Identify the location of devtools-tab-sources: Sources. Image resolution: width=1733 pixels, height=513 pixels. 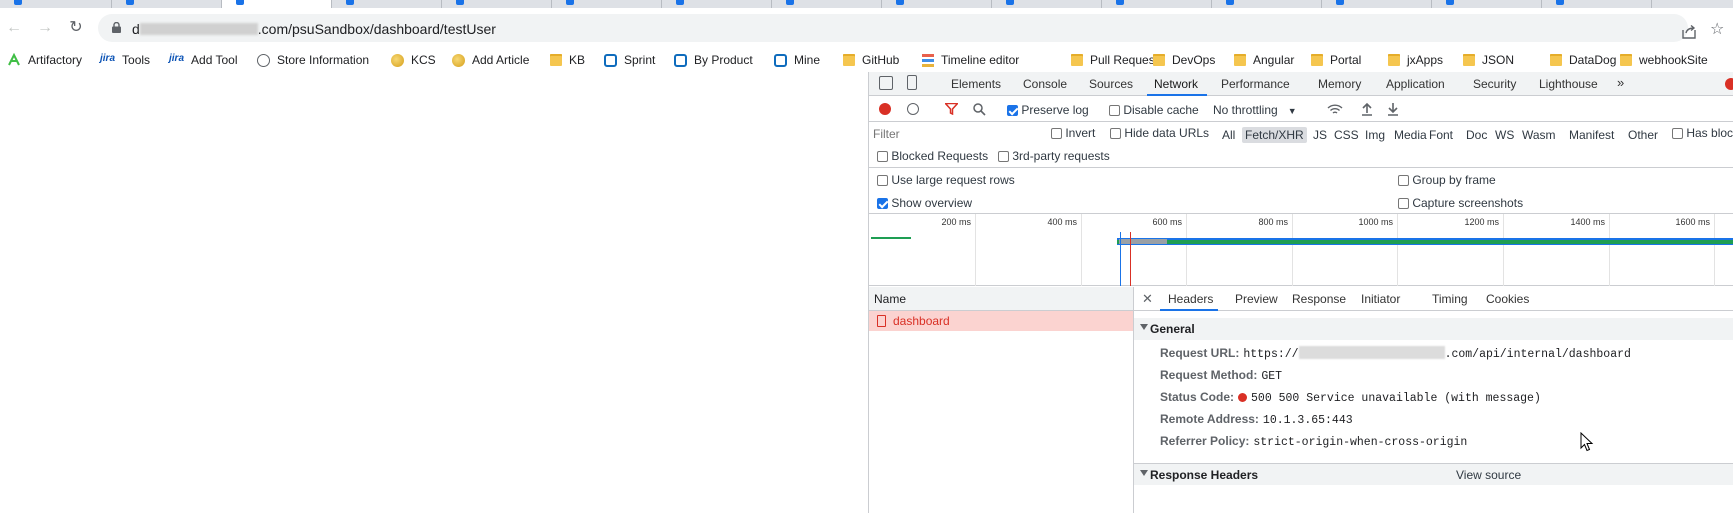
(1111, 84).